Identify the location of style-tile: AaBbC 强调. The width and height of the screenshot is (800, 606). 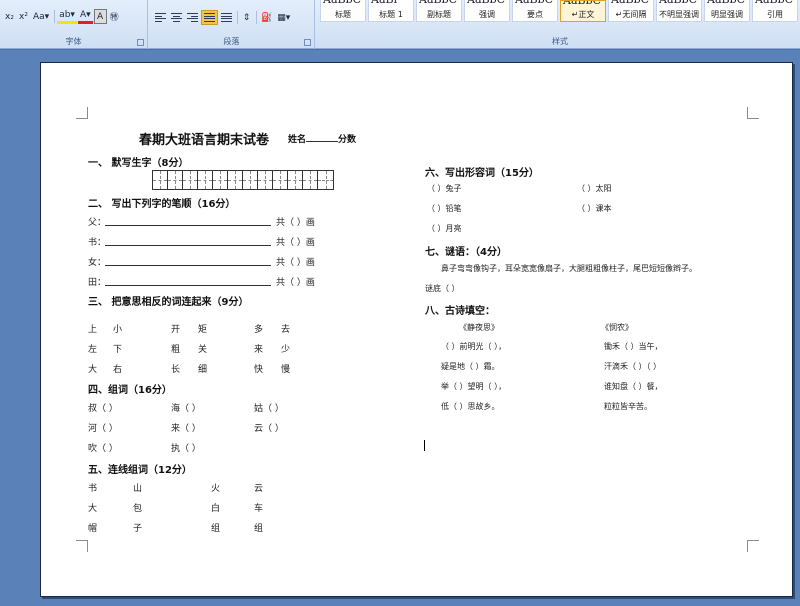
(487, 11).